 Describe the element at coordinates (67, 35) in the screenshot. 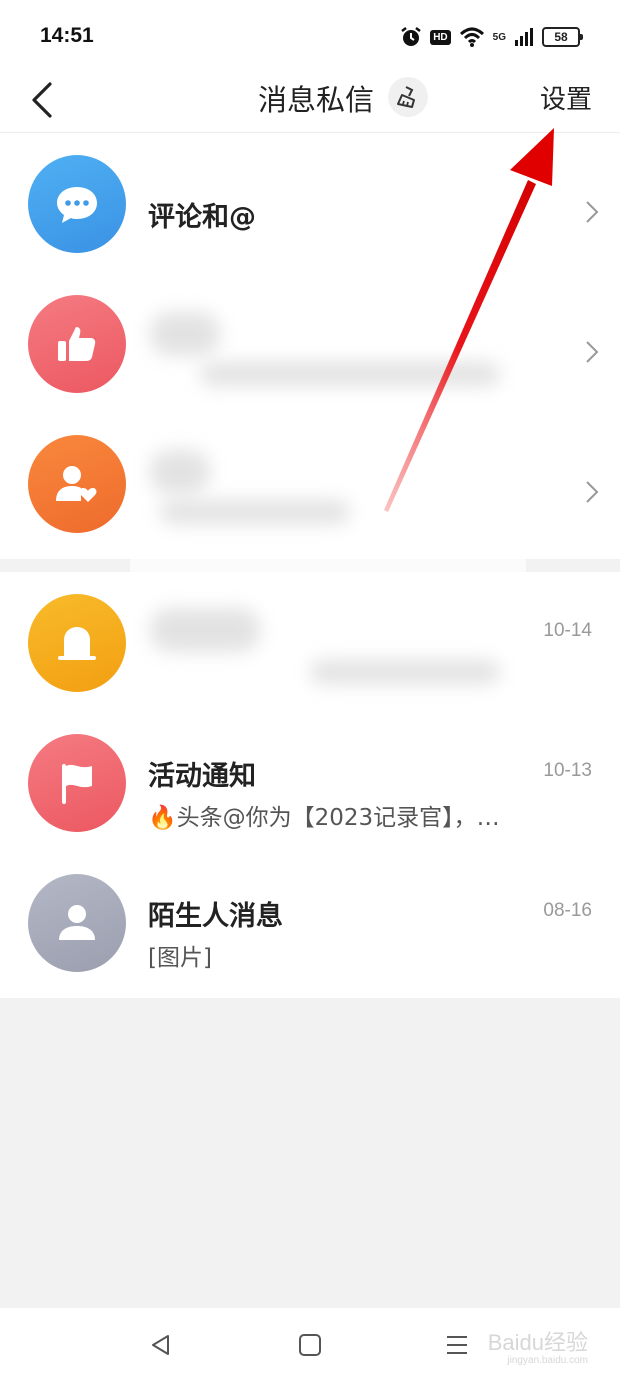

I see `status-time: 14:51` at that location.